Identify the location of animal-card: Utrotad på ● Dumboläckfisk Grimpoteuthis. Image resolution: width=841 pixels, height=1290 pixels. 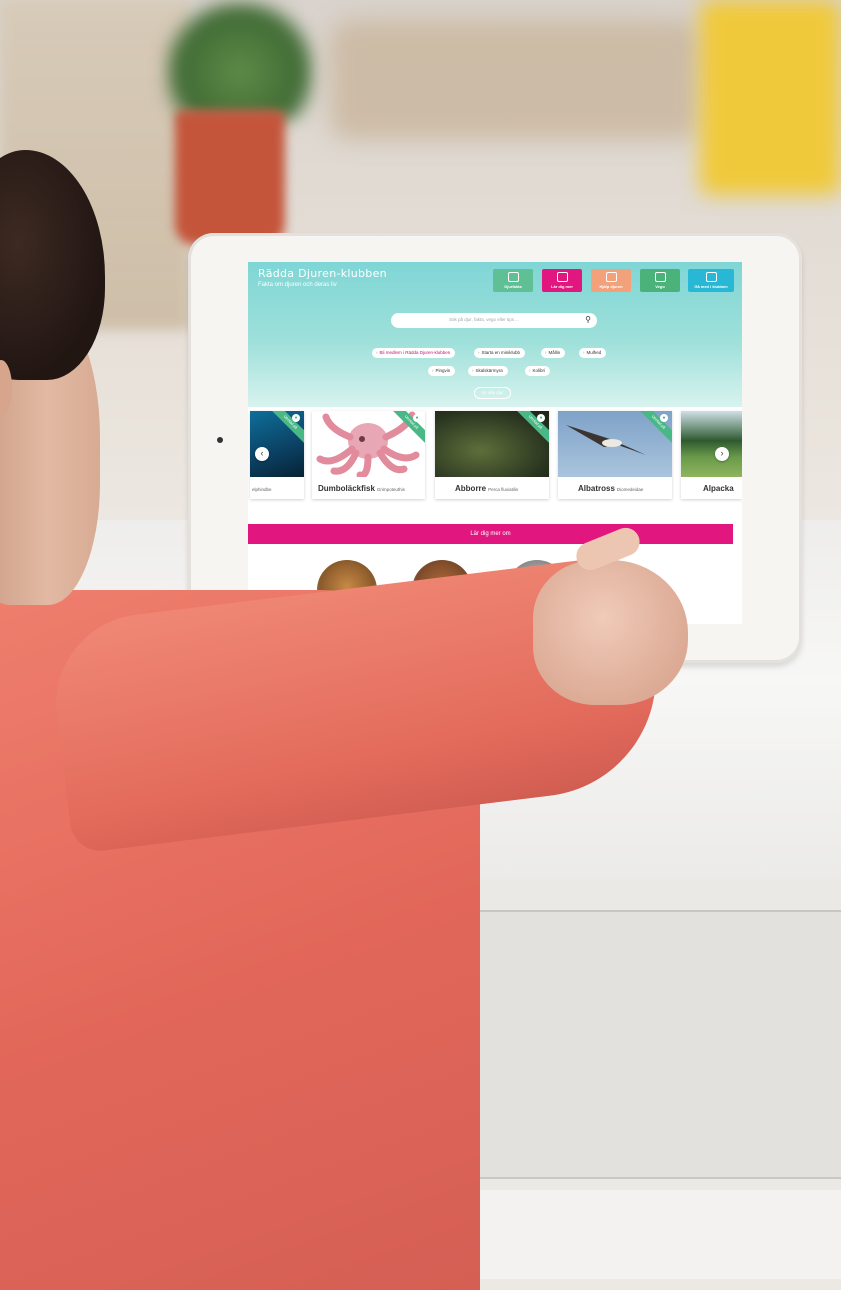
(368, 455).